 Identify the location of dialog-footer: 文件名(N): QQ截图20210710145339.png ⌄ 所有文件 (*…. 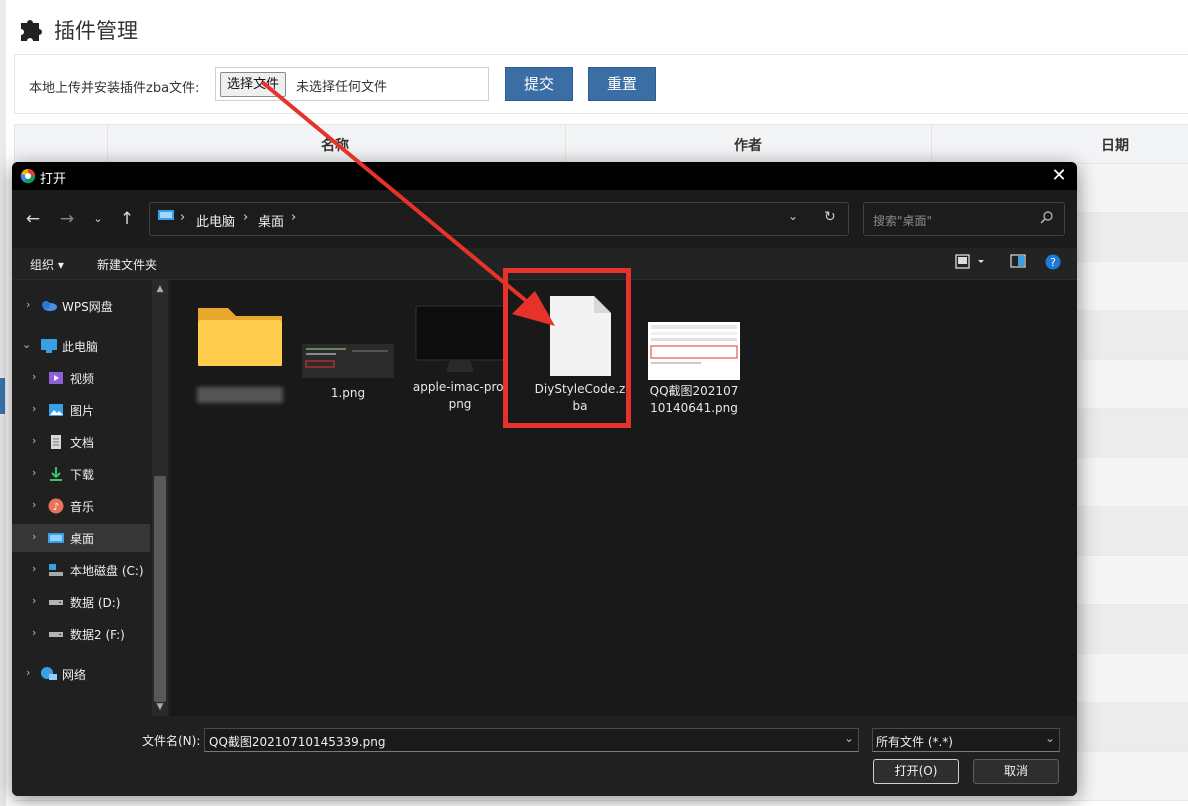
(544, 756).